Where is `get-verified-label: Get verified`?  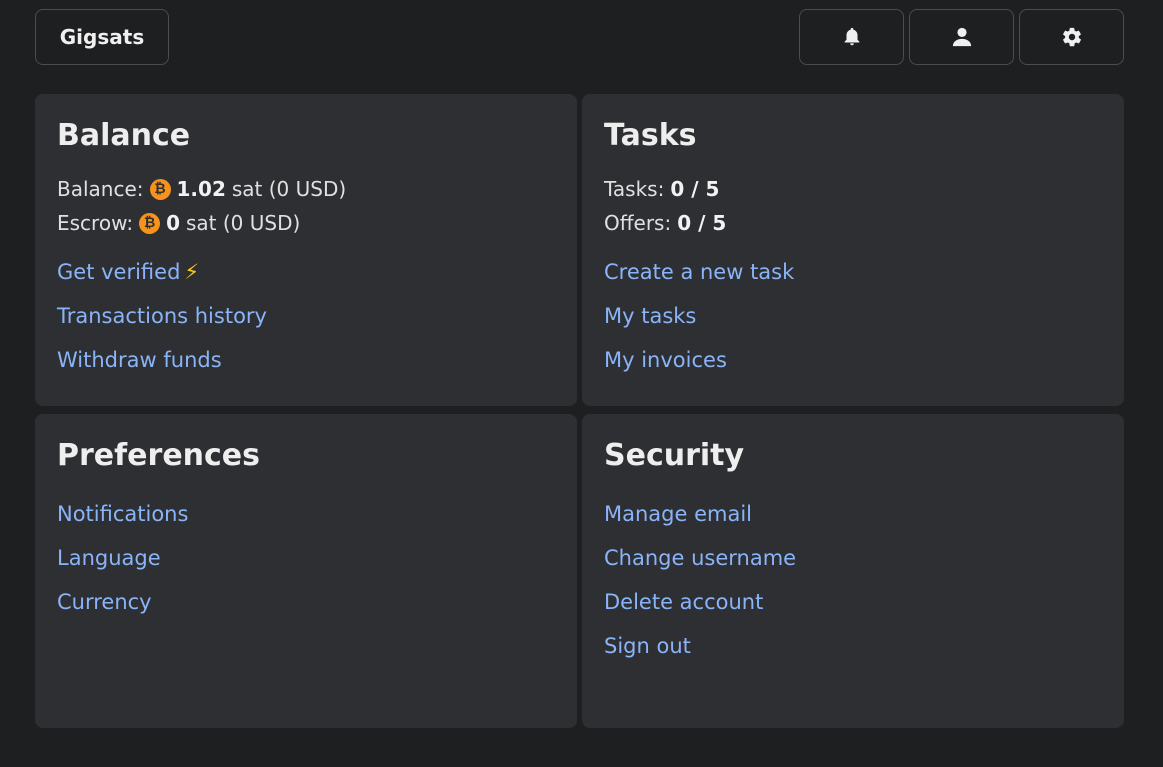 get-verified-label: Get verified is located at coordinates (119, 272).